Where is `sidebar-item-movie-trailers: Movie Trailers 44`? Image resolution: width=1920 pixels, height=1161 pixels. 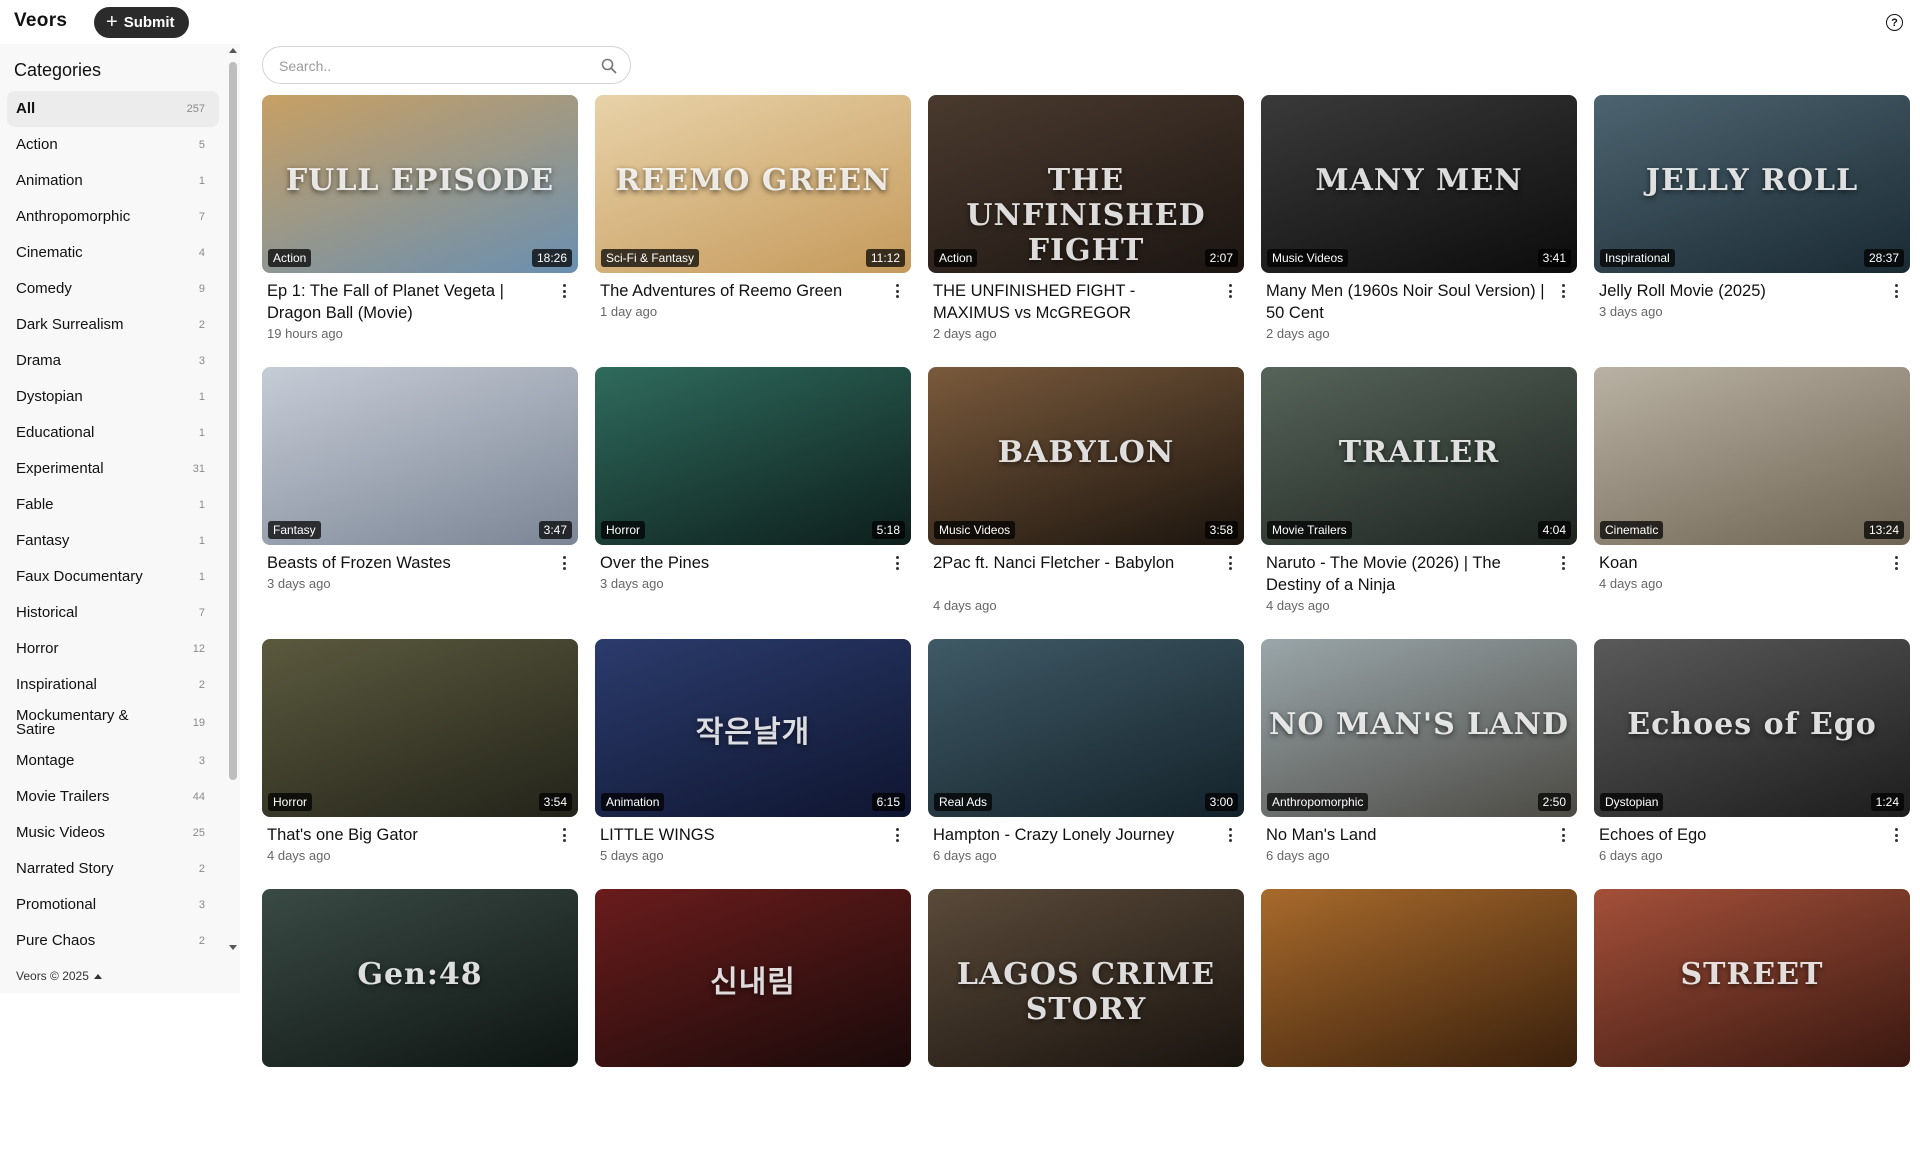 sidebar-item-movie-trailers: Movie Trailers 44 is located at coordinates (113, 797).